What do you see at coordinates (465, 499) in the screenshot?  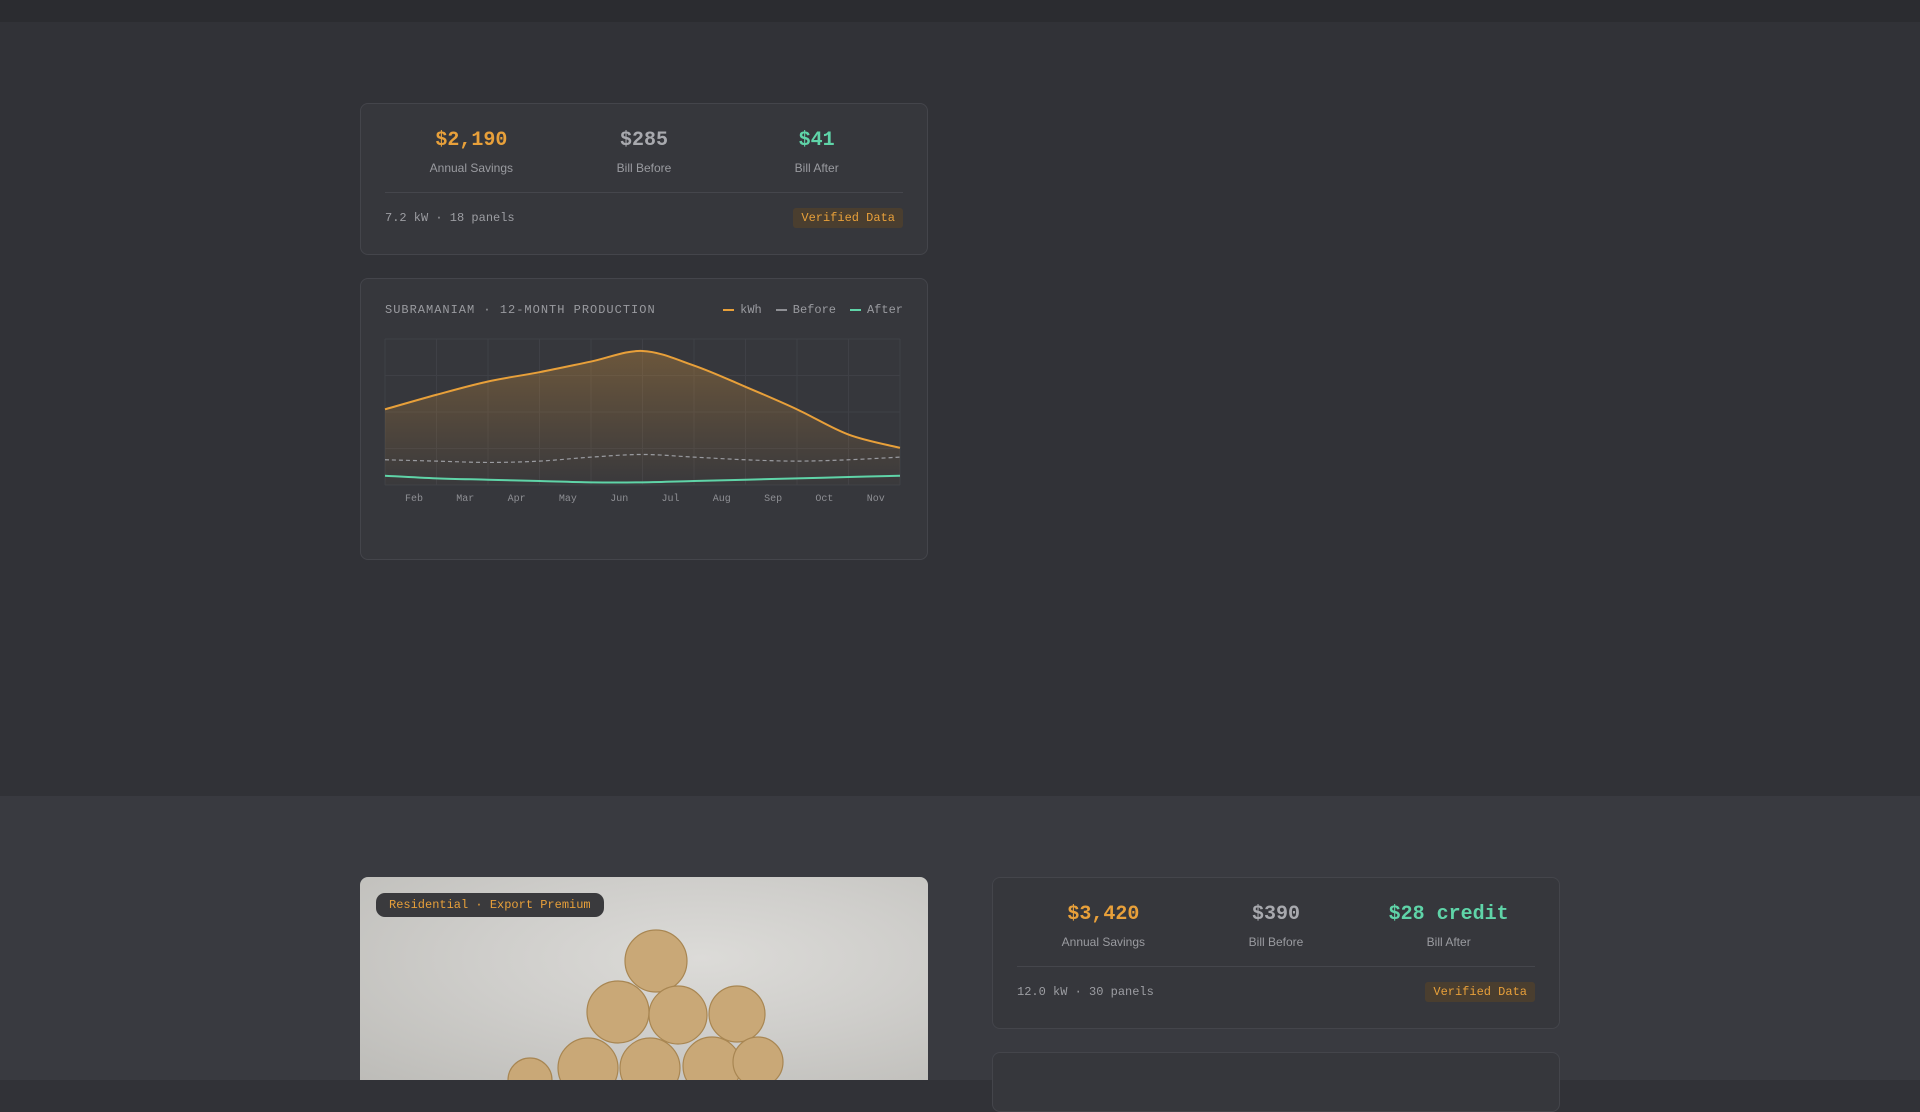 I see `x-tick-label: Mar` at bounding box center [465, 499].